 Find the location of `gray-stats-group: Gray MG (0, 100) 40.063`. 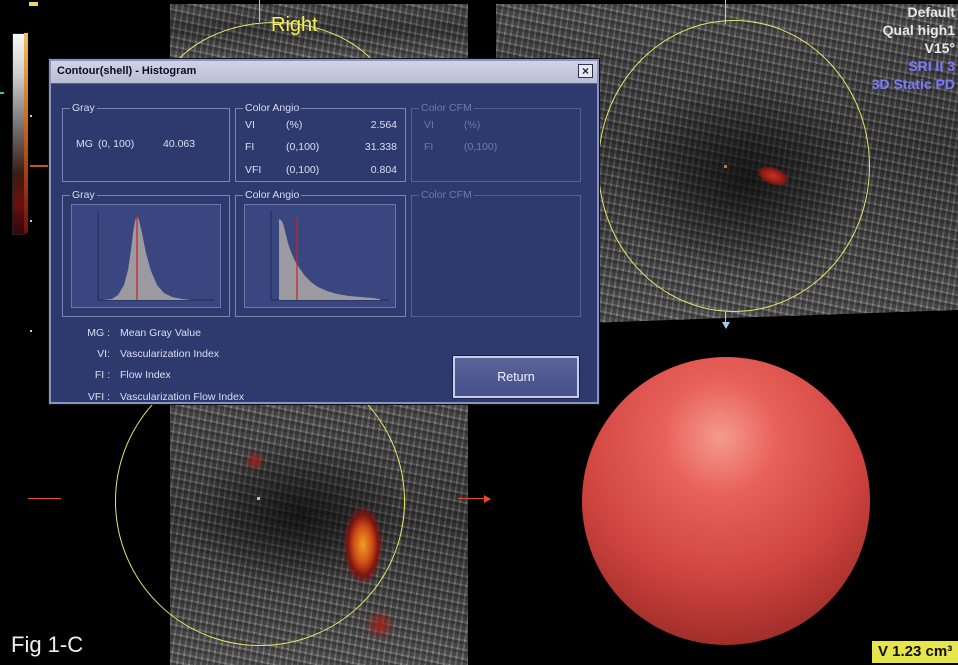

gray-stats-group: Gray MG (0, 100) 40.063 is located at coordinates (146, 142).